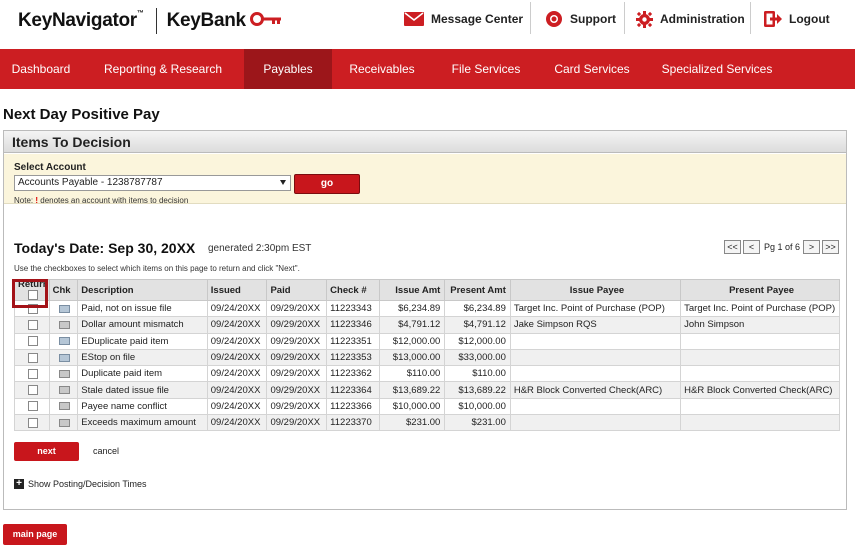  What do you see at coordinates (327, 184) in the screenshot?
I see `go-button: go` at bounding box center [327, 184].